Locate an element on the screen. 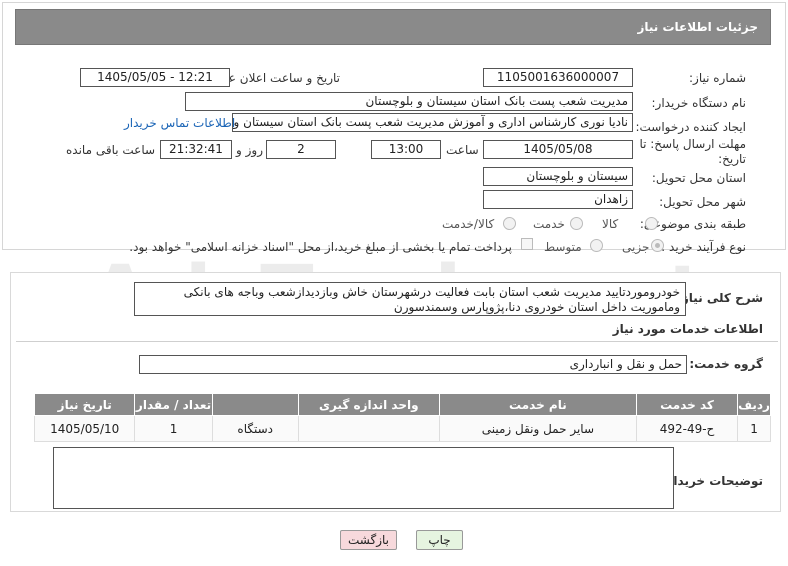 The image size is (788, 566). contact-buyer-link: اطلاعات تماس خریدار is located at coordinates (179, 123).